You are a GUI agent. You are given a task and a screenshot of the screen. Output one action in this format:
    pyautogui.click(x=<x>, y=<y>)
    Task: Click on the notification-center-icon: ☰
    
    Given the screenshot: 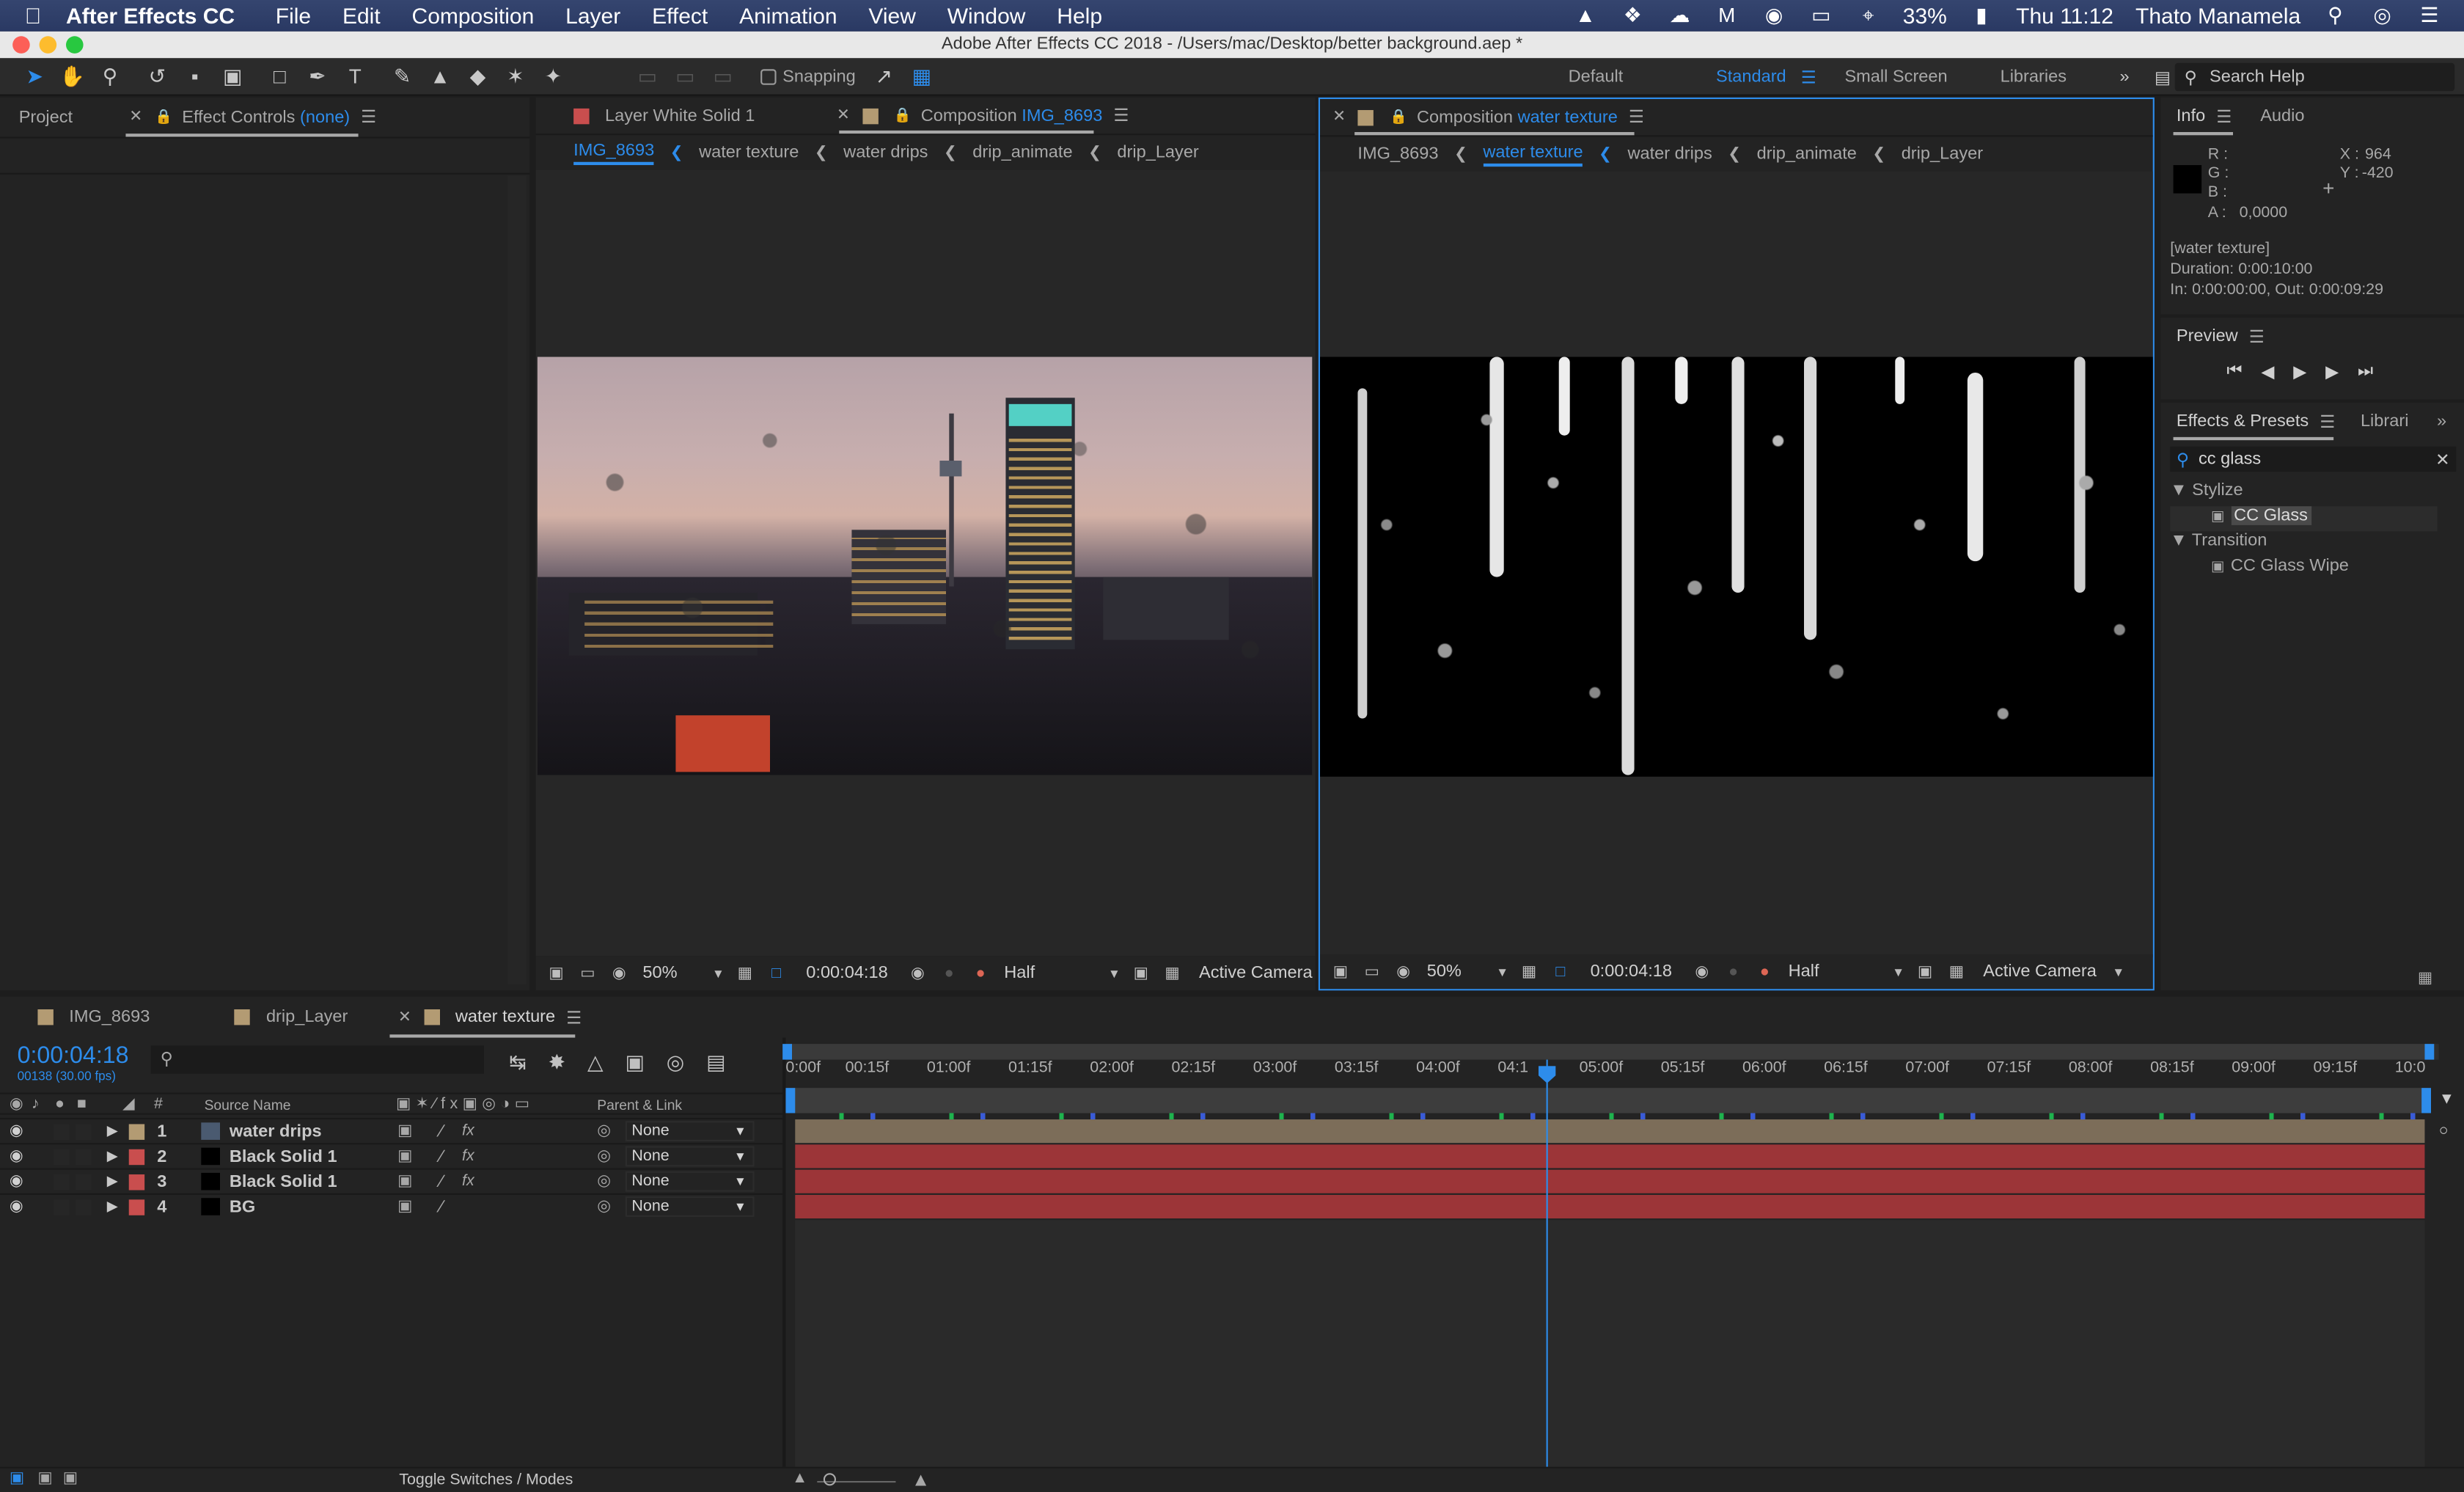 What is the action you would take?
    pyautogui.click(x=2429, y=15)
    